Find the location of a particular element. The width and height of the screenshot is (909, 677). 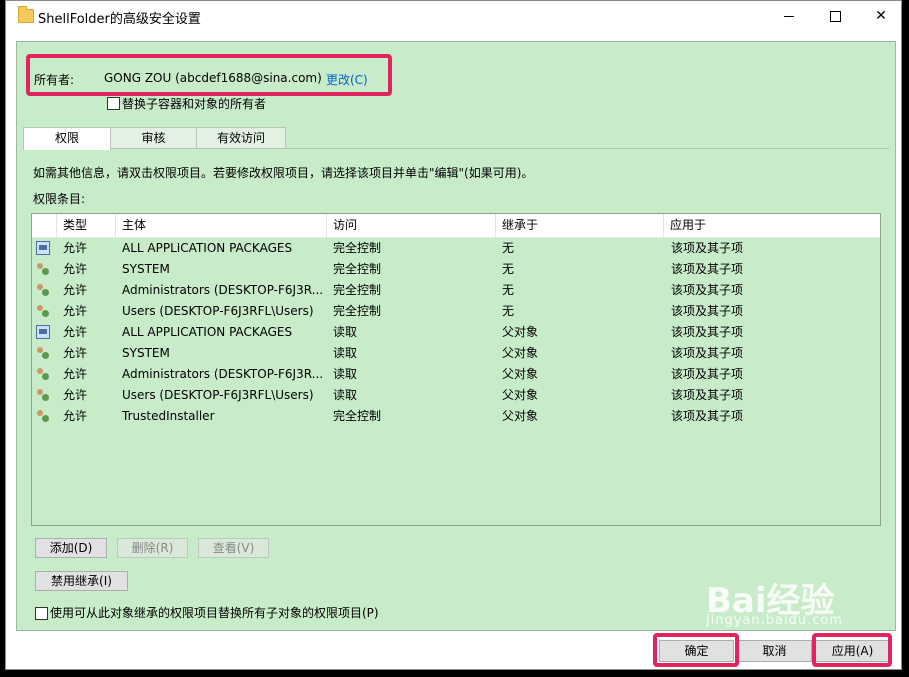

list-header: 类型 主体 访问 继承于 应用于 is located at coordinates (456, 226).